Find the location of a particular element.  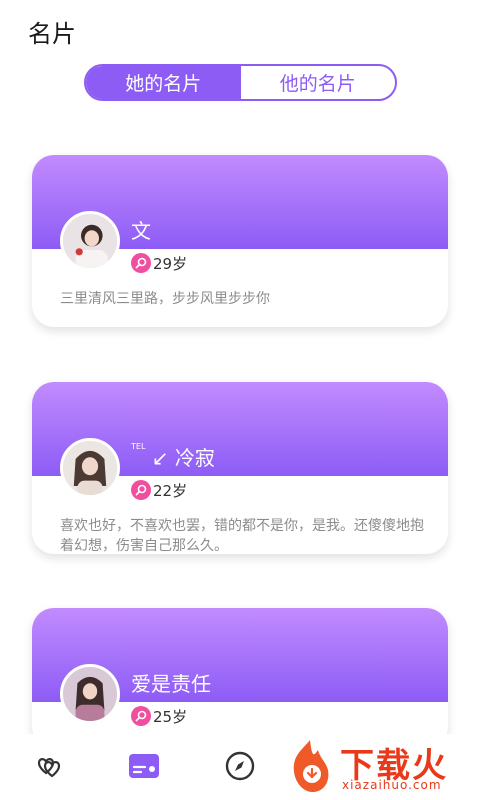

page-title: 名片 is located at coordinates (52, 34).